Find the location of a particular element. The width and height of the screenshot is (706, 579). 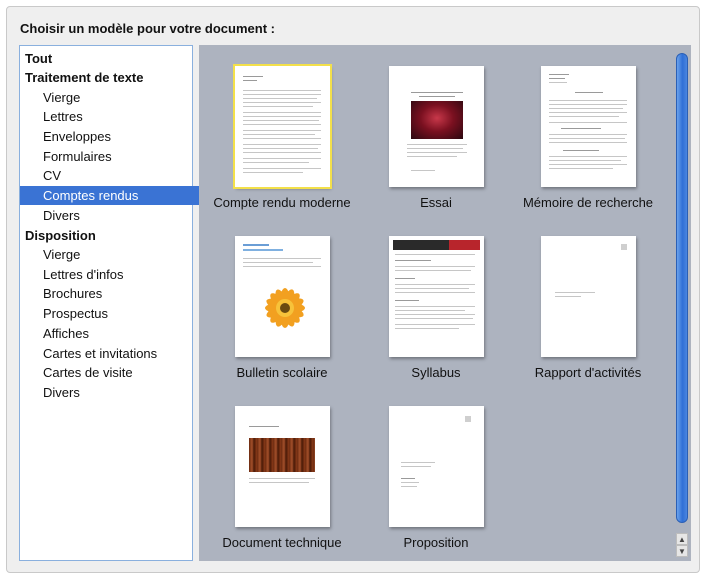

template-label: Mémoire de recherche is located at coordinates (588, 202).